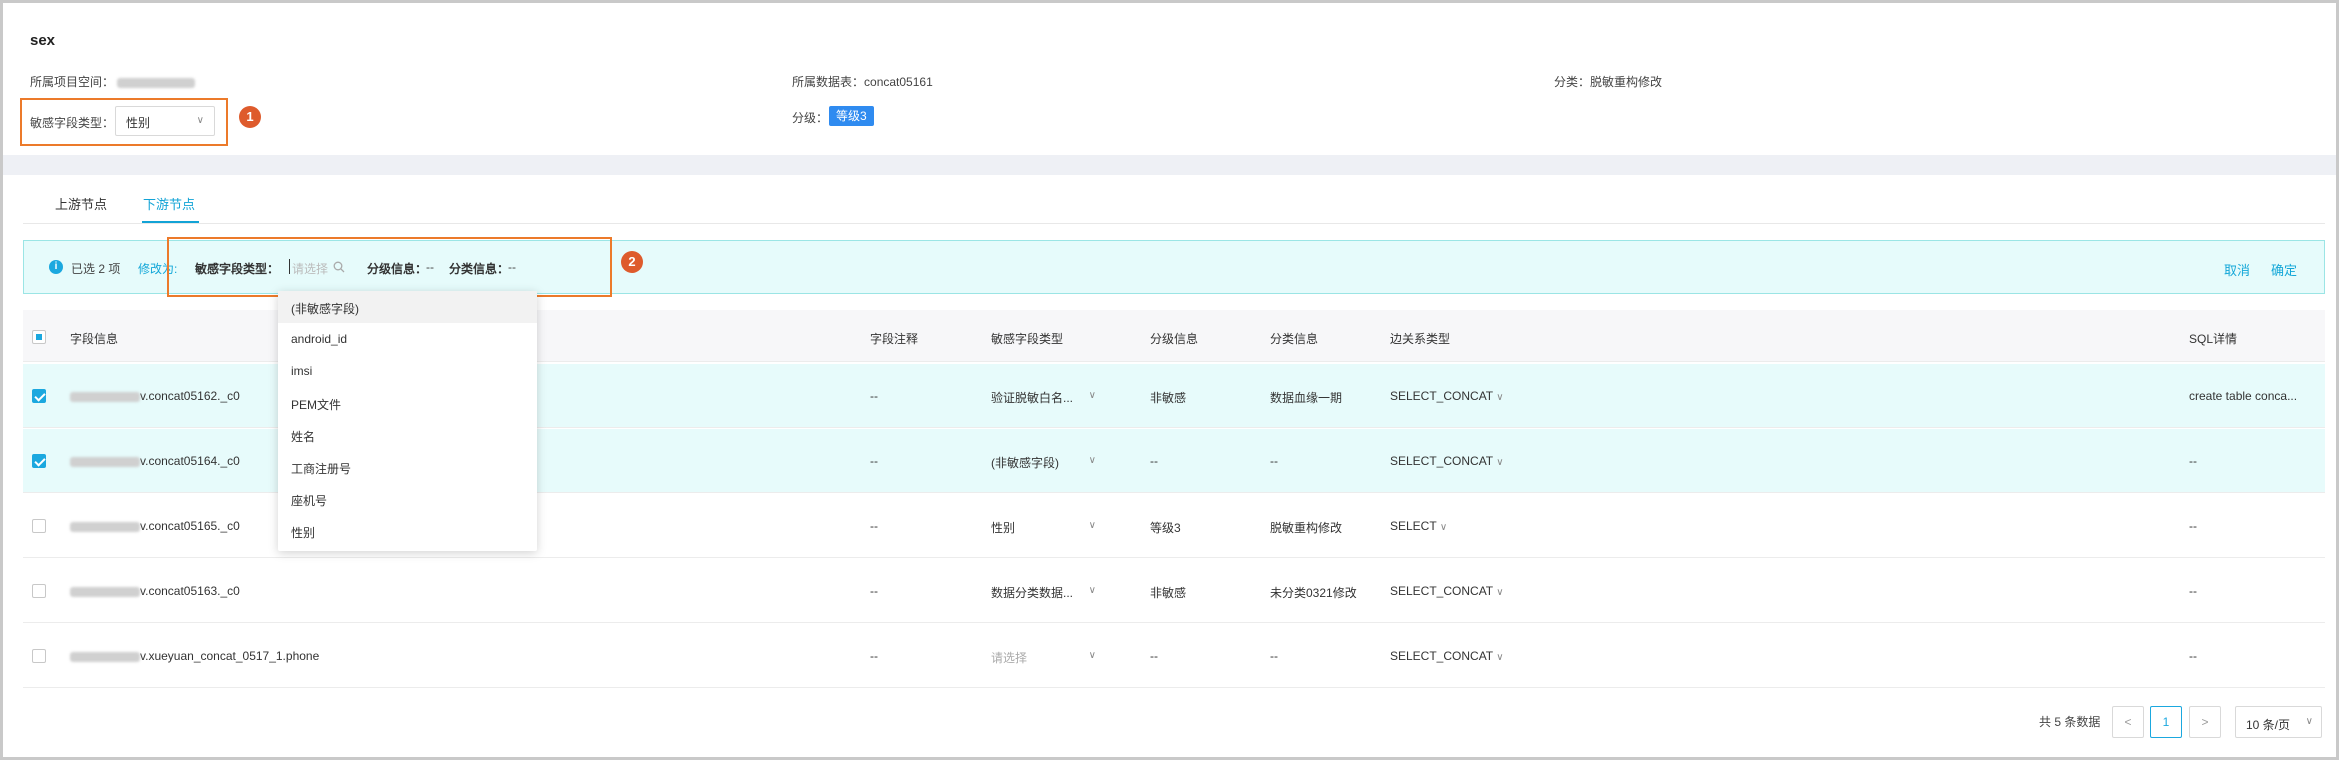 The width and height of the screenshot is (2339, 760). I want to click on table-info: 所属数据表：concat05161, so click(862, 81).